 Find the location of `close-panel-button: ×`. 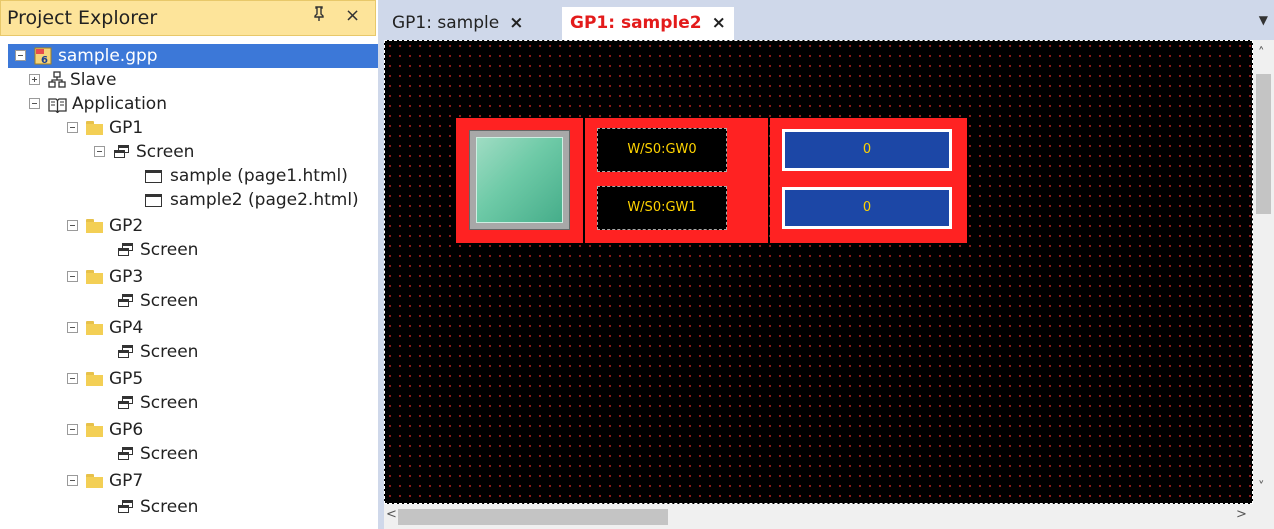

close-panel-button: × is located at coordinates (352, 15).